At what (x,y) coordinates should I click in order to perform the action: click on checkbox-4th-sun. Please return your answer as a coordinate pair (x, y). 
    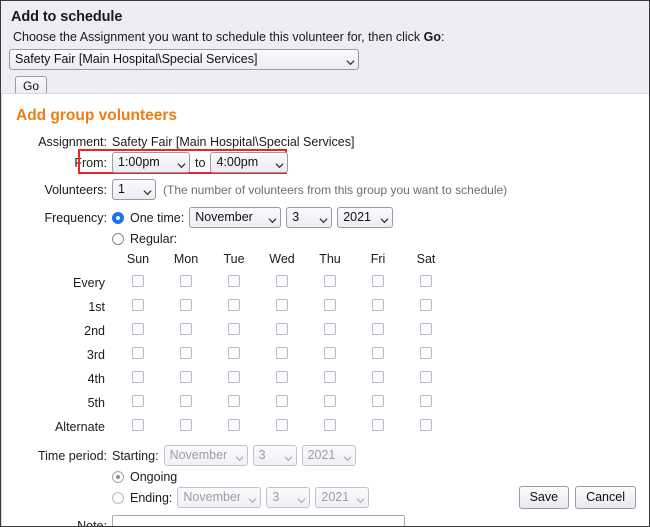
    Looking at the image, I should click on (138, 377).